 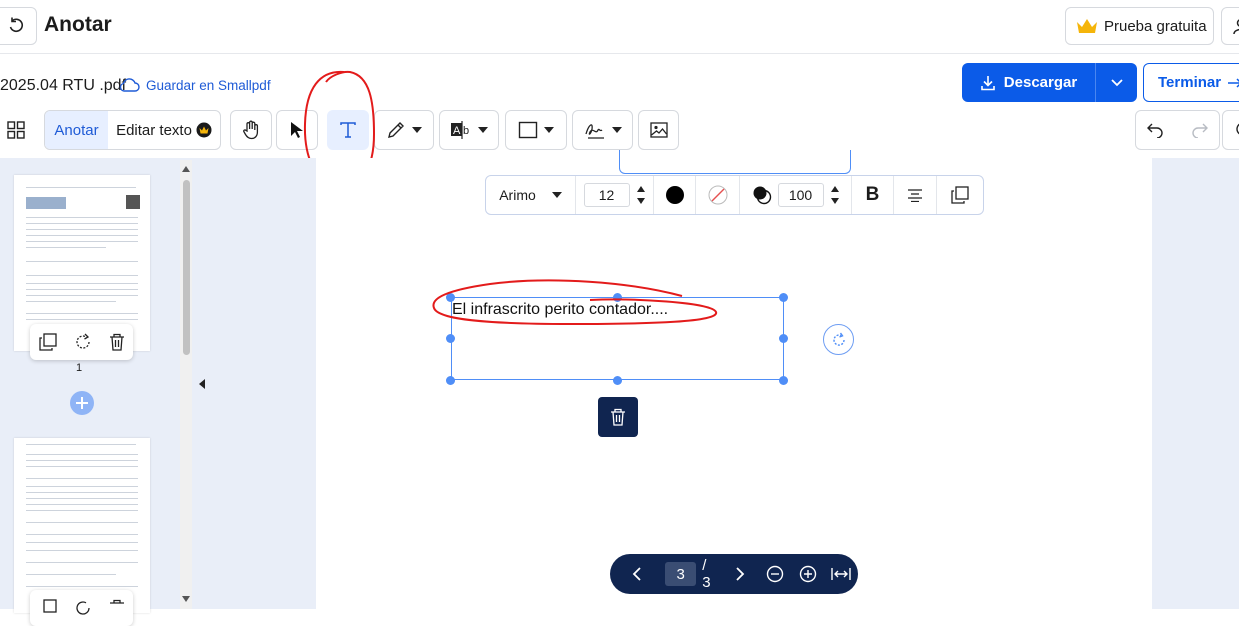 I want to click on history-controls, so click(x=1177, y=130).